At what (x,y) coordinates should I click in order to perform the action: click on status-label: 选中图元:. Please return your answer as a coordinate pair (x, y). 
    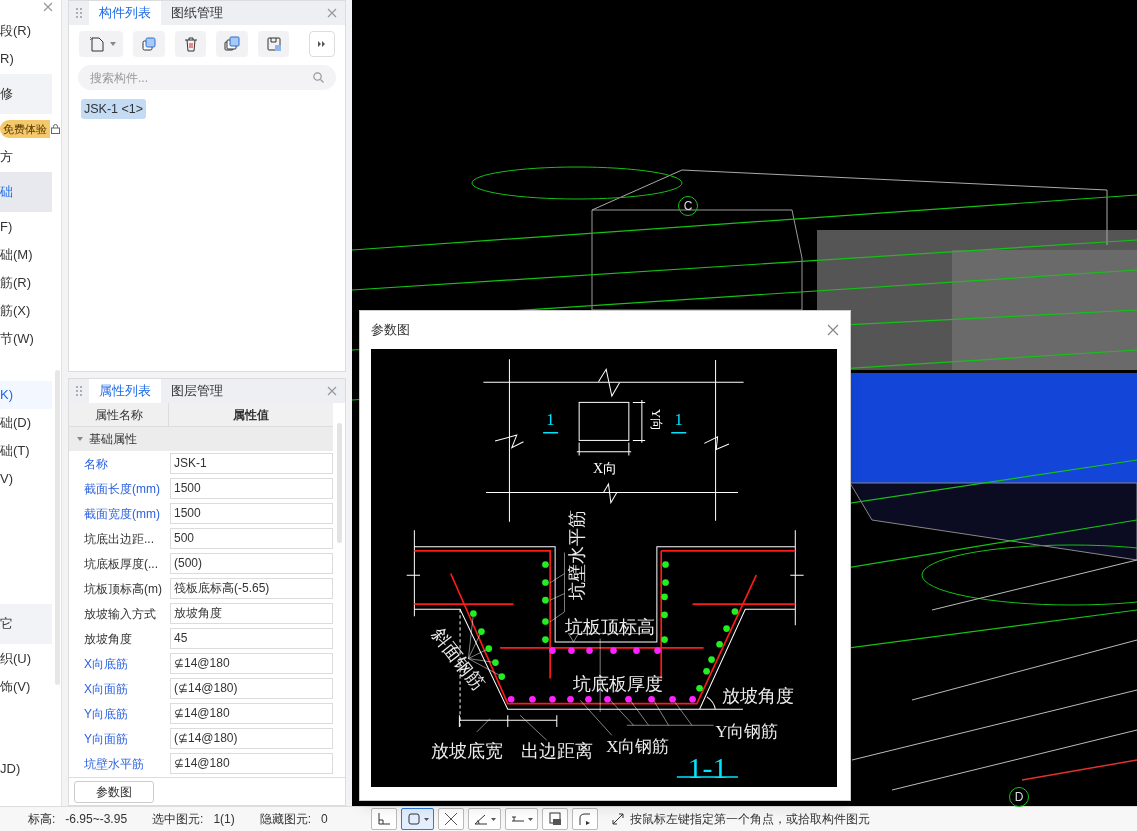
    Looking at the image, I should click on (178, 819).